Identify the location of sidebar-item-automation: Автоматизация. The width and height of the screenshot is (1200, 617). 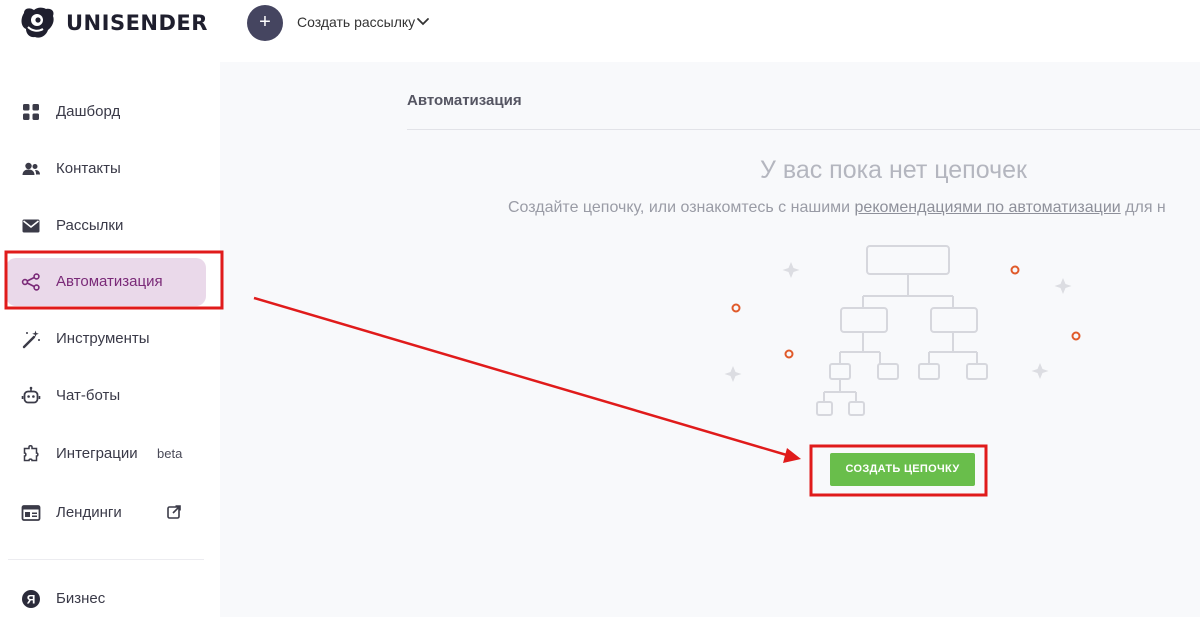
(106, 282).